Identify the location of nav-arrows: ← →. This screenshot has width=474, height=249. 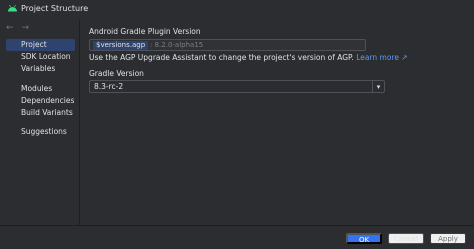
(17, 28).